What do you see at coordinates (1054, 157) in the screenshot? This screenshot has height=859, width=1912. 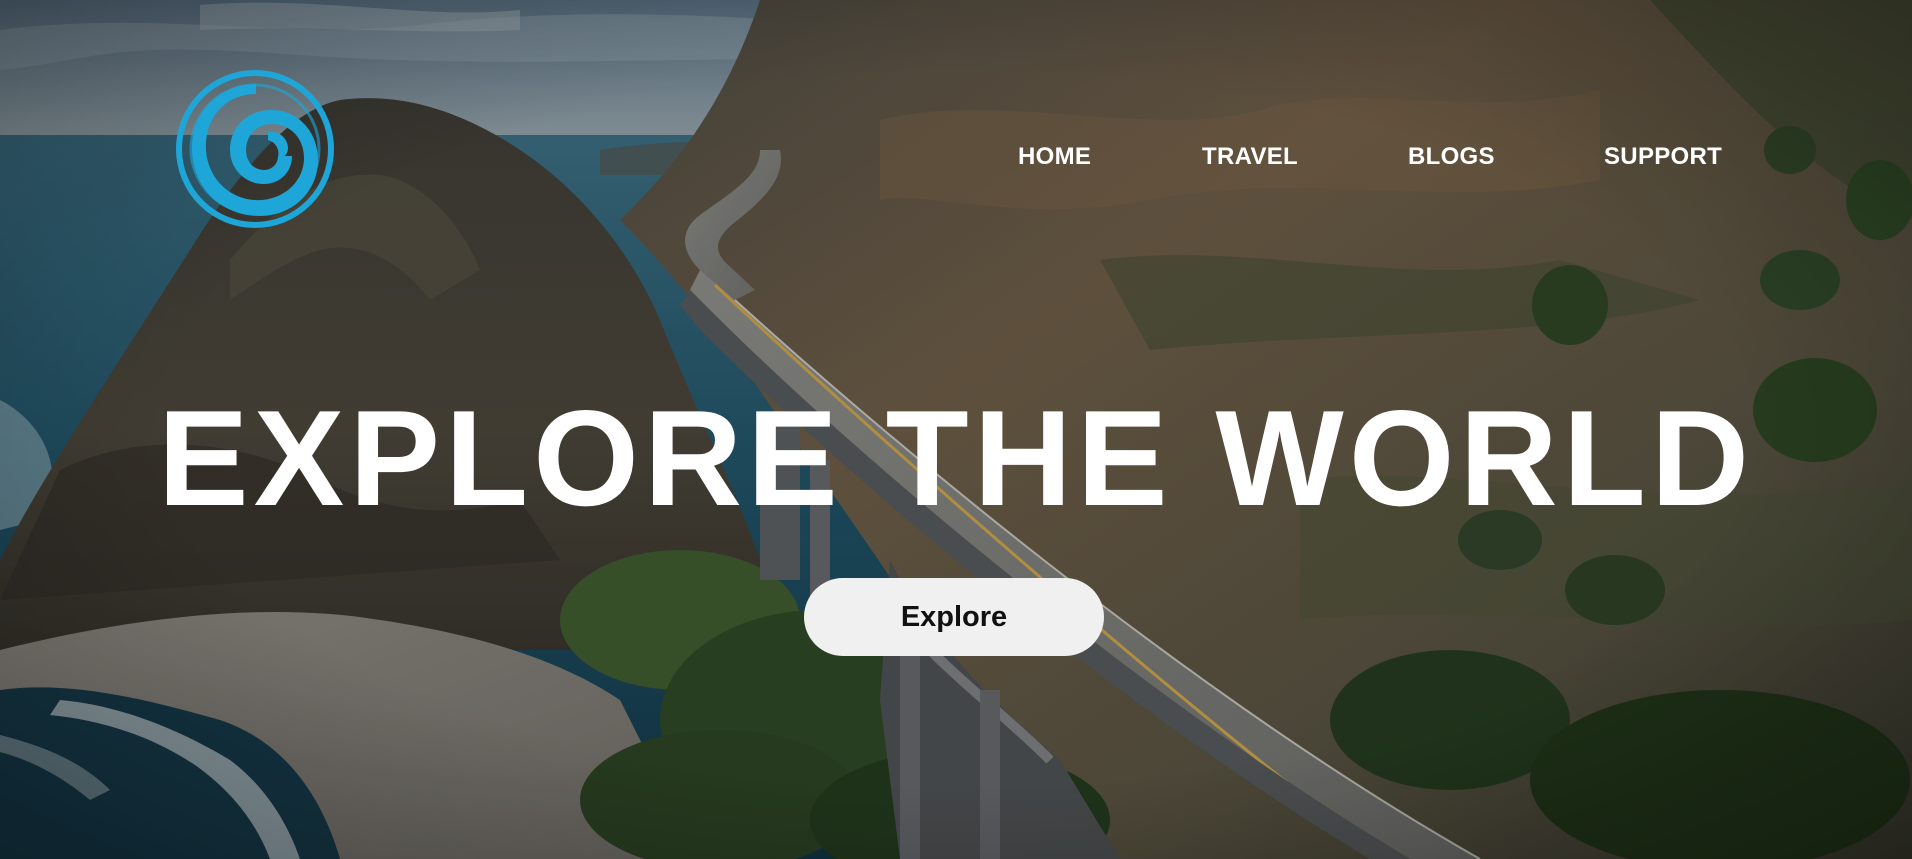 I see `nav-home-link: HOME` at bounding box center [1054, 157].